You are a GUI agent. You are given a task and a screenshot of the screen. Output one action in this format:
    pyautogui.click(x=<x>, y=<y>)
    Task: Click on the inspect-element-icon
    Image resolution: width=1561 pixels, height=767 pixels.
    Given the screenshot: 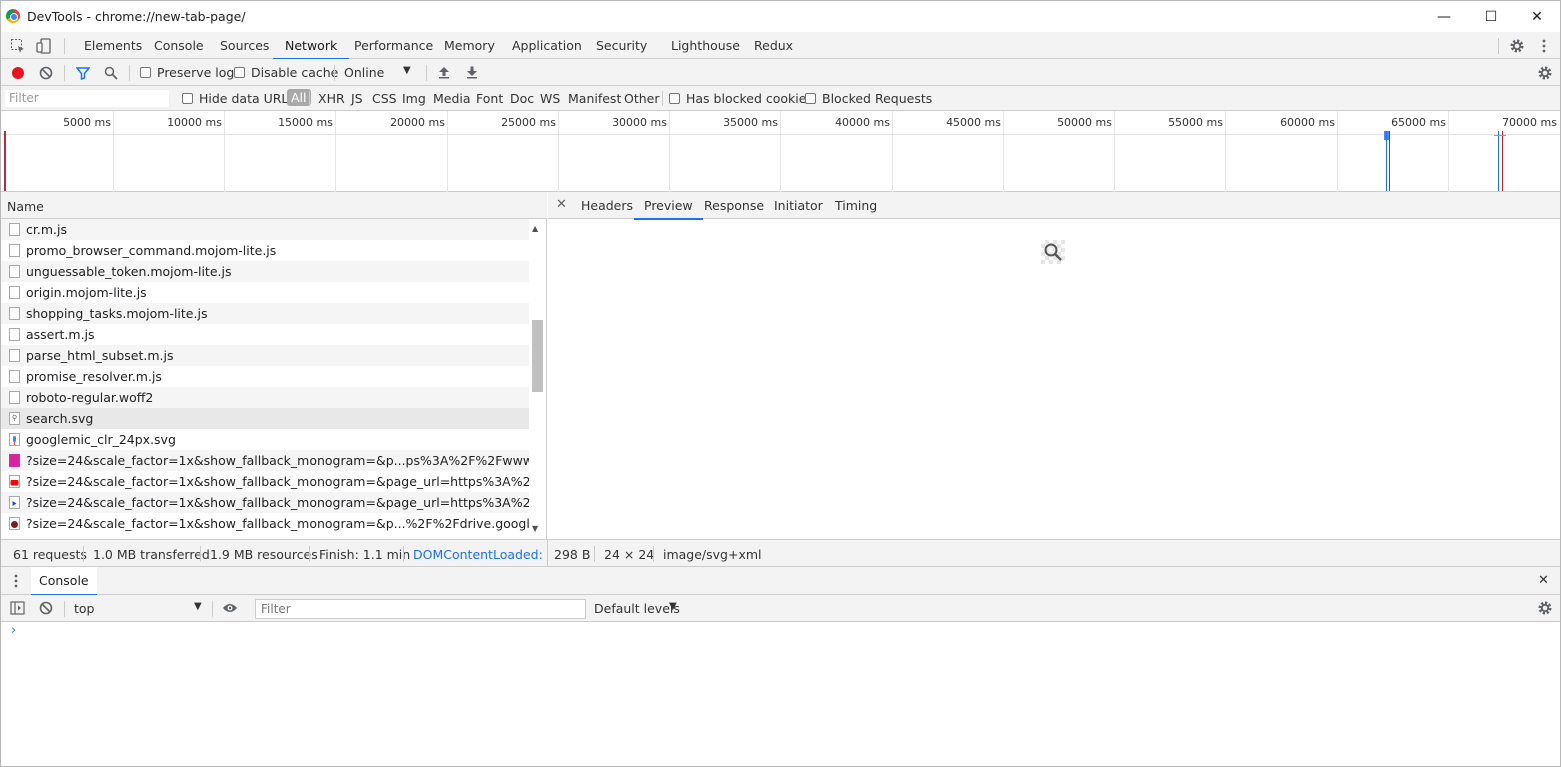 What is the action you would take?
    pyautogui.click(x=18, y=45)
    